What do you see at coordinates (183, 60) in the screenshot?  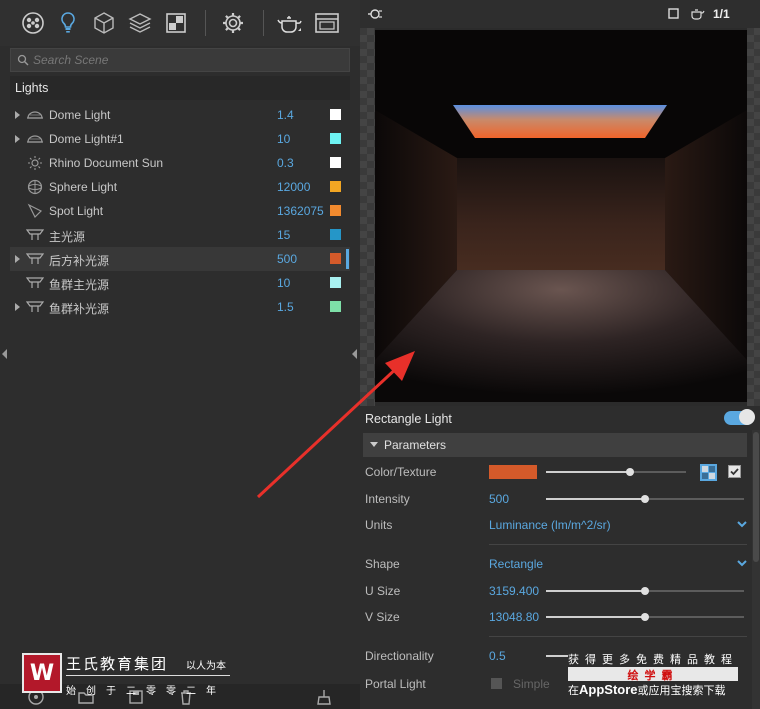 I see `search-input` at bounding box center [183, 60].